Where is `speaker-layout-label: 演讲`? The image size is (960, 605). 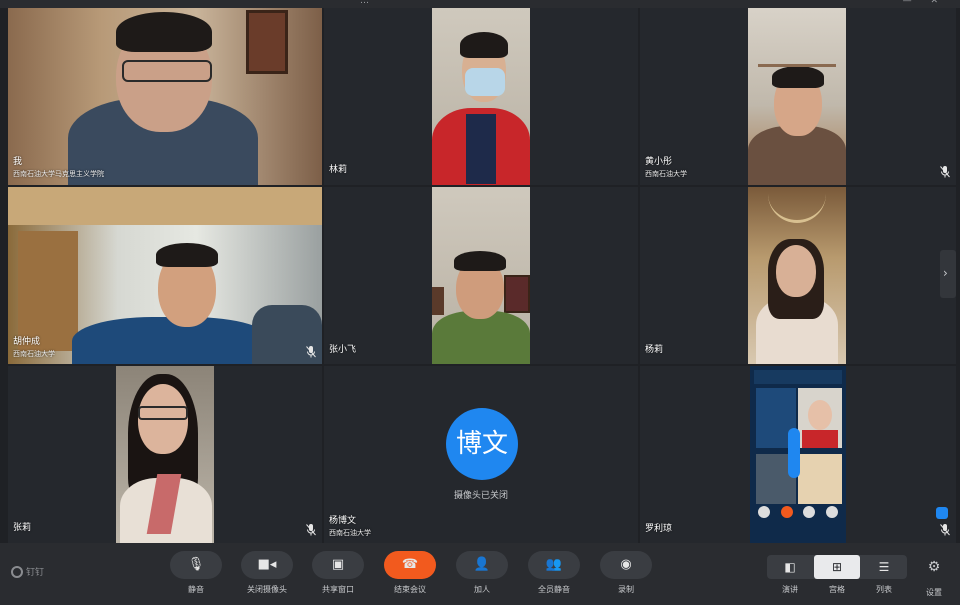 speaker-layout-label: 演讲 is located at coordinates (790, 589).